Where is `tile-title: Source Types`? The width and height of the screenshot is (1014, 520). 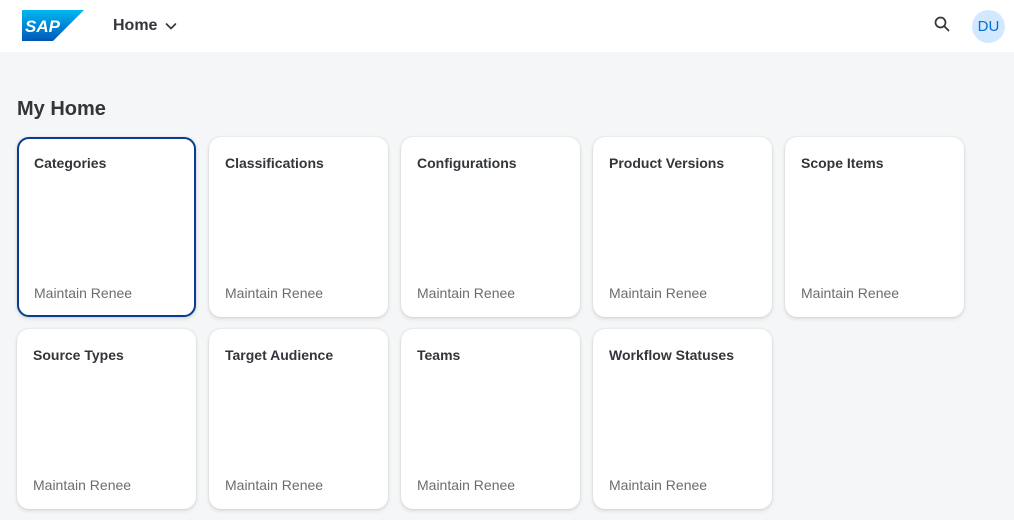 tile-title: Source Types is located at coordinates (78, 355).